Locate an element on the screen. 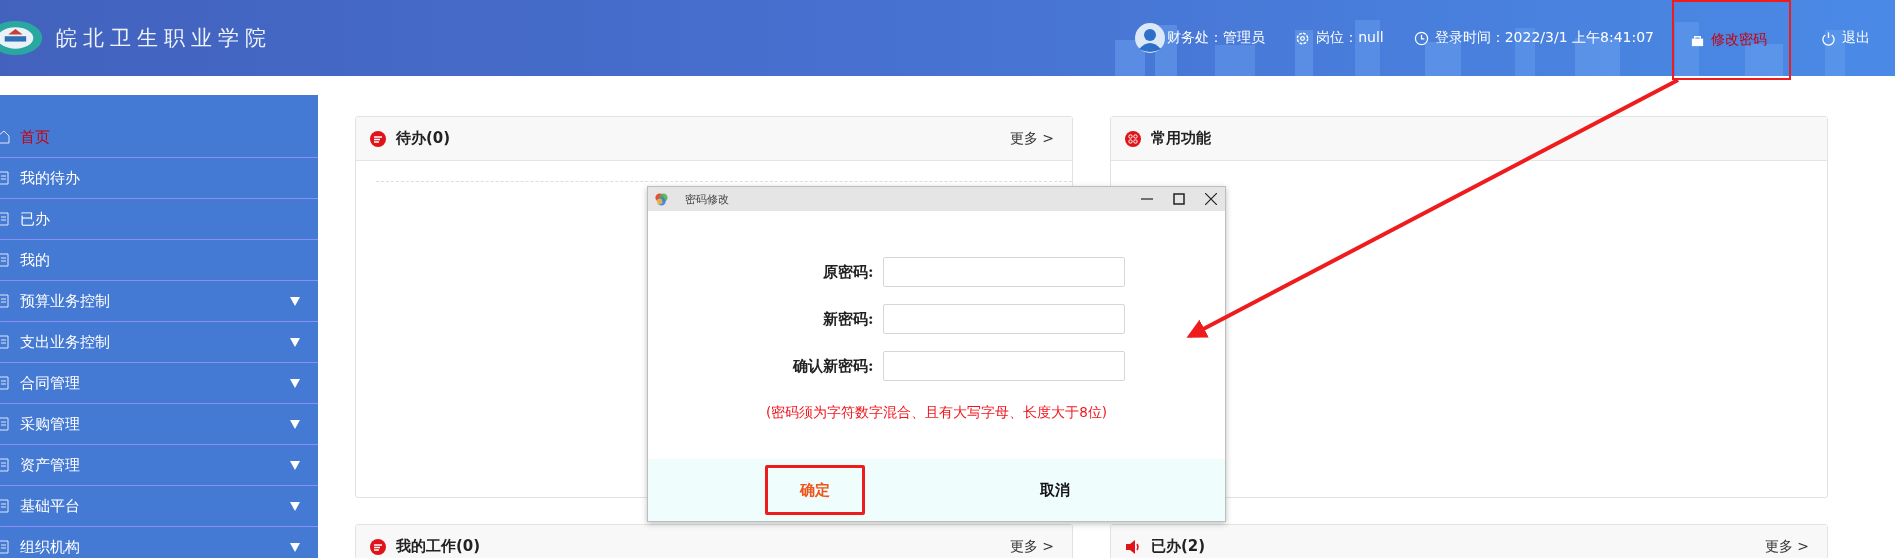  user-avatar-icon is located at coordinates (1150, 38).